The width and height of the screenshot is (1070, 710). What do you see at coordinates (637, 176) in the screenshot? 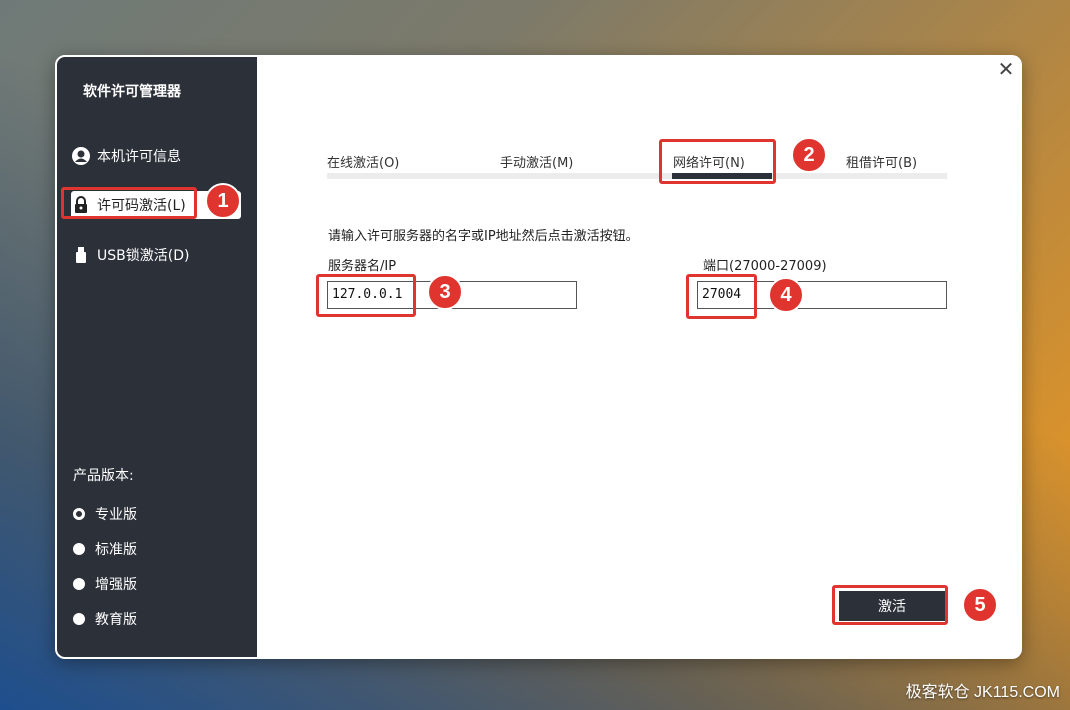
I see `tab-track` at bounding box center [637, 176].